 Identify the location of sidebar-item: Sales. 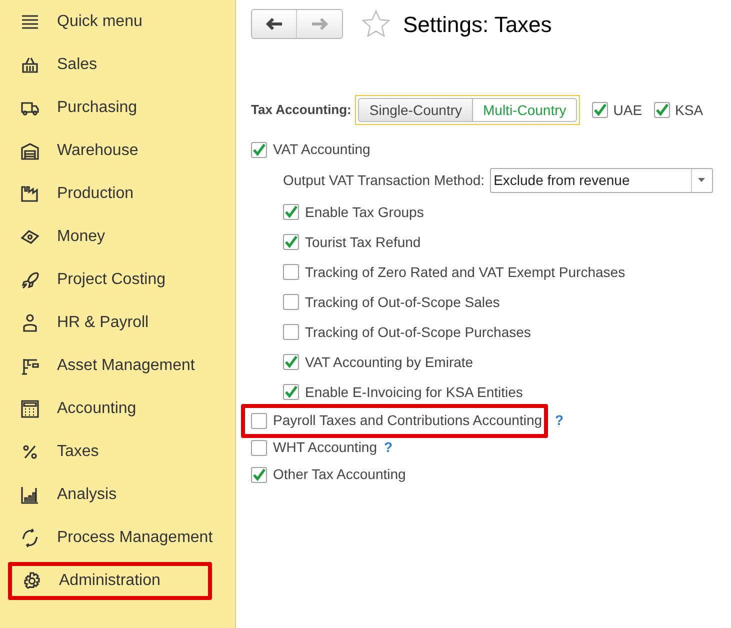
(77, 64).